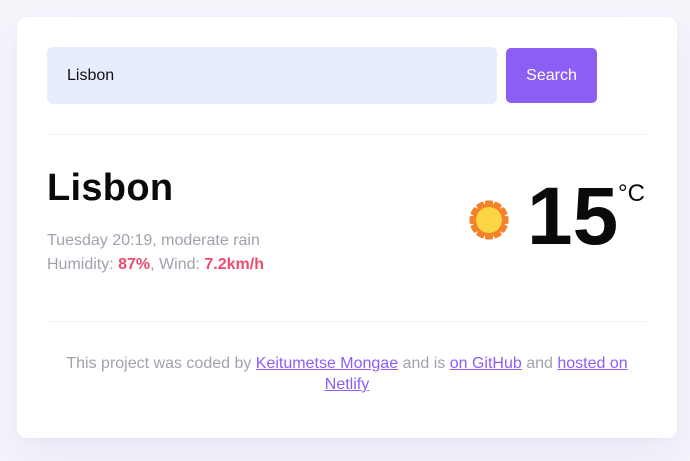 The image size is (690, 461). I want to click on search-button: Search, so click(551, 75).